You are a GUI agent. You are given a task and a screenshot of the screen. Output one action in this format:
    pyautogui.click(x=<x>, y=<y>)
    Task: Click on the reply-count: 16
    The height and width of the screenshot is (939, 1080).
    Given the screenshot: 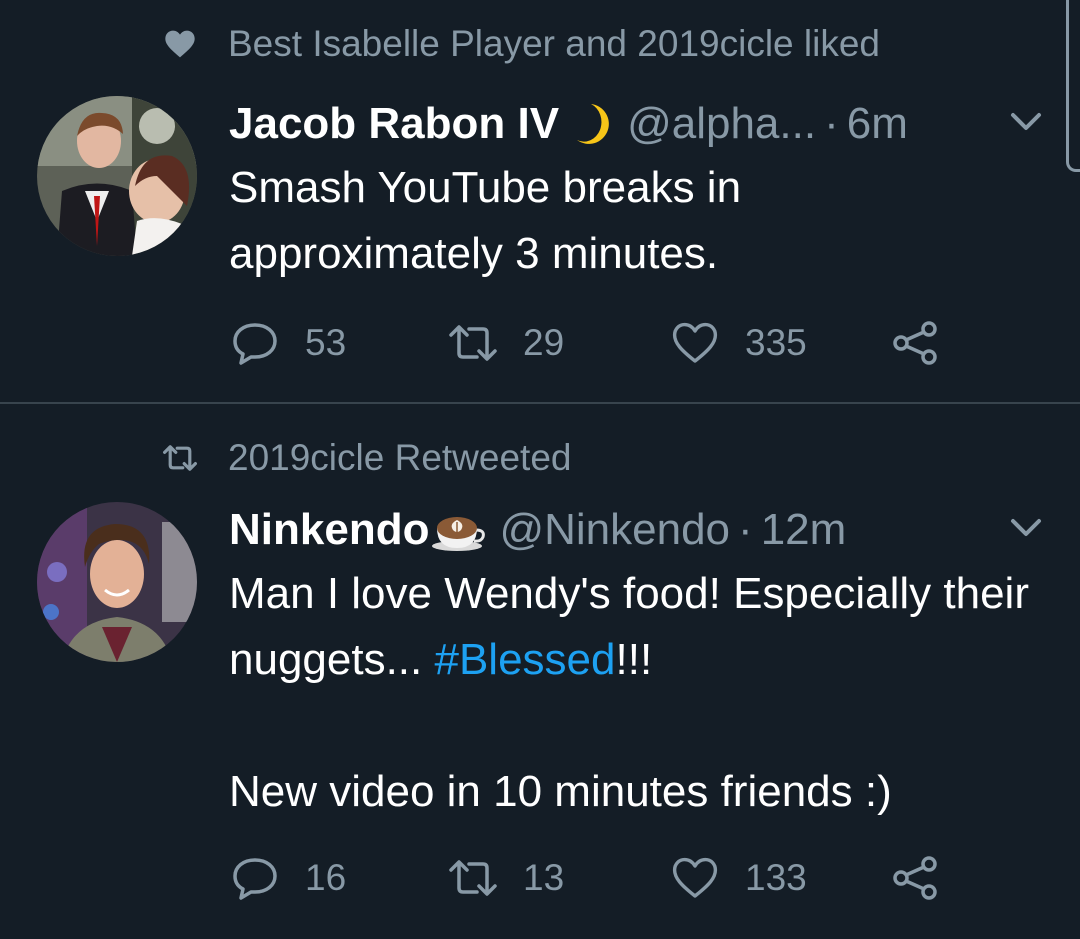 What is the action you would take?
    pyautogui.click(x=326, y=877)
    